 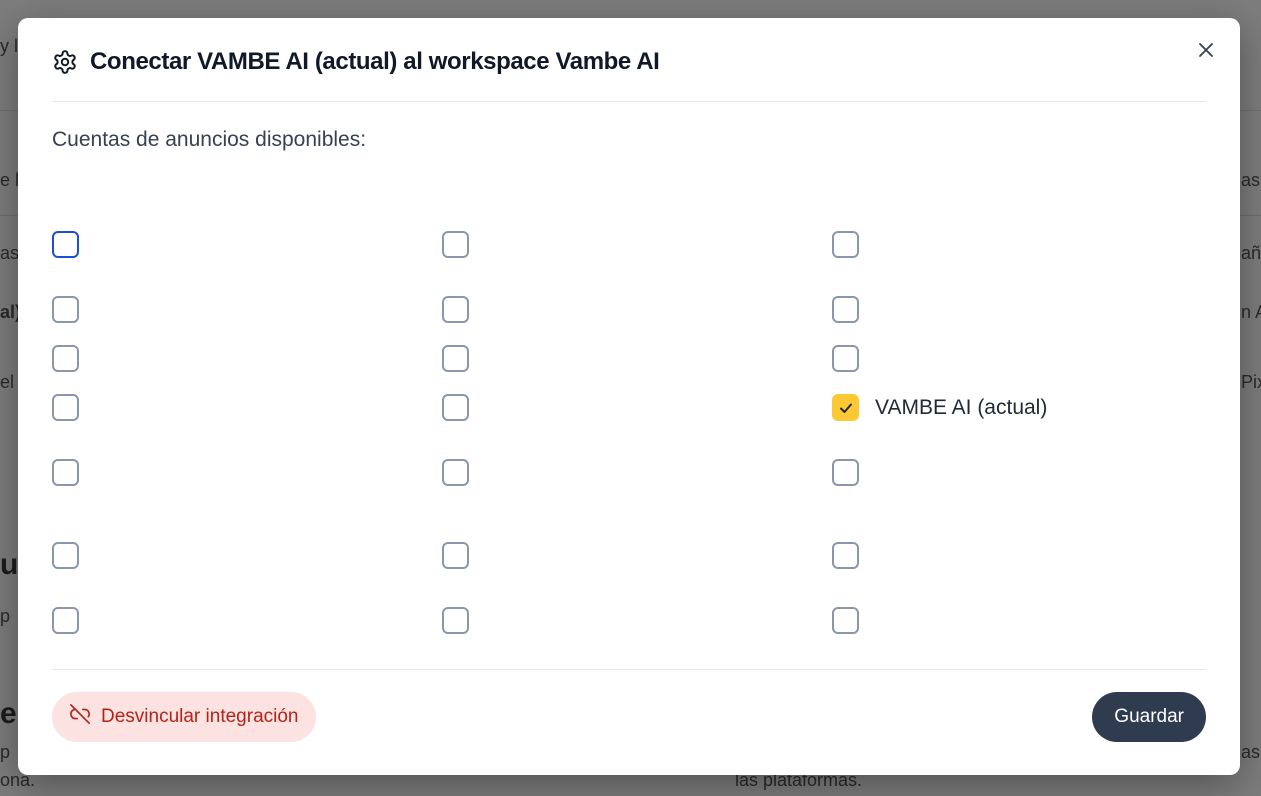 What do you see at coordinates (209, 139) in the screenshot?
I see `section-label: Cuentas de anuncios disponibles:` at bounding box center [209, 139].